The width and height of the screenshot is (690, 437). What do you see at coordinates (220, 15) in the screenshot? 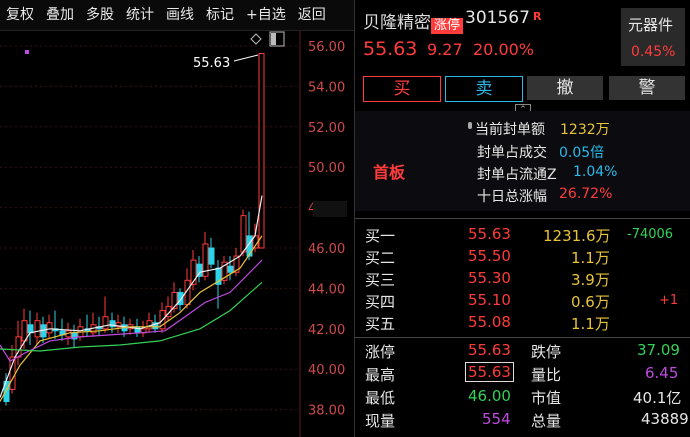
I see `toolbar-mark: 标记` at bounding box center [220, 15].